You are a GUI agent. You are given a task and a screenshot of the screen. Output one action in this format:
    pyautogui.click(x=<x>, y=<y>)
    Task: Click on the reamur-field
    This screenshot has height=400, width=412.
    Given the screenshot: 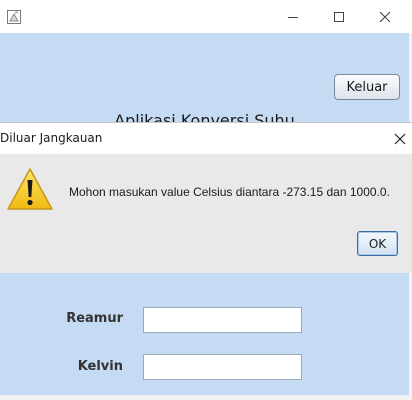 What is the action you would take?
    pyautogui.click(x=222, y=320)
    